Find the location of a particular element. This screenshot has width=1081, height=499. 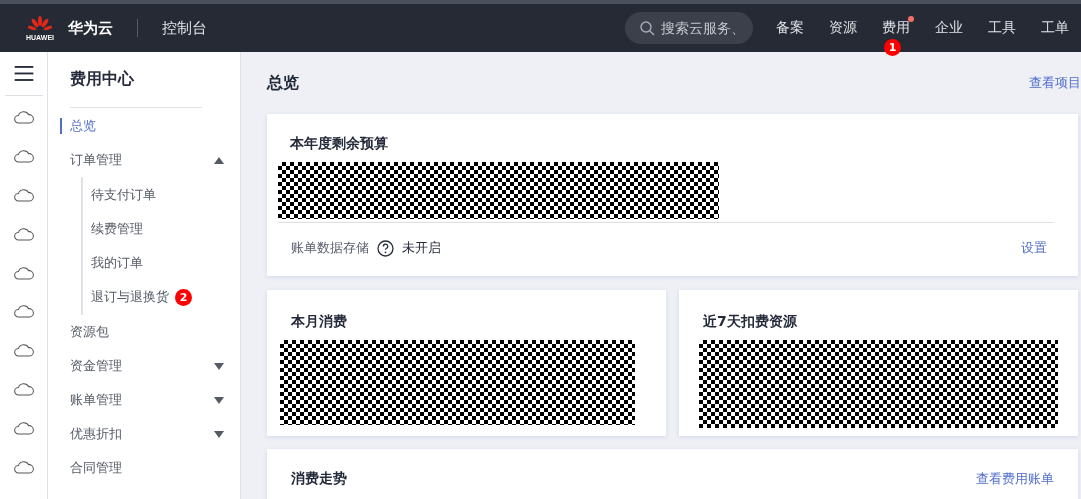

brand-name: 华为云 is located at coordinates (90, 28).